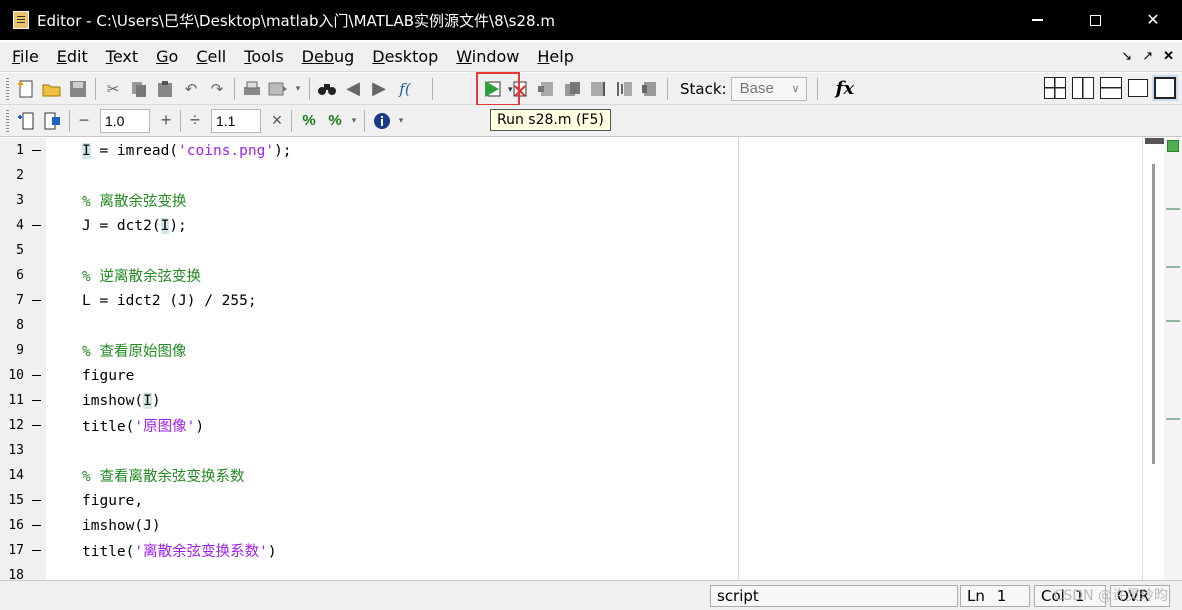 This screenshot has width=1182, height=610. Describe the element at coordinates (1083, 88) in the screenshot. I see `split-vertical-icon` at that location.